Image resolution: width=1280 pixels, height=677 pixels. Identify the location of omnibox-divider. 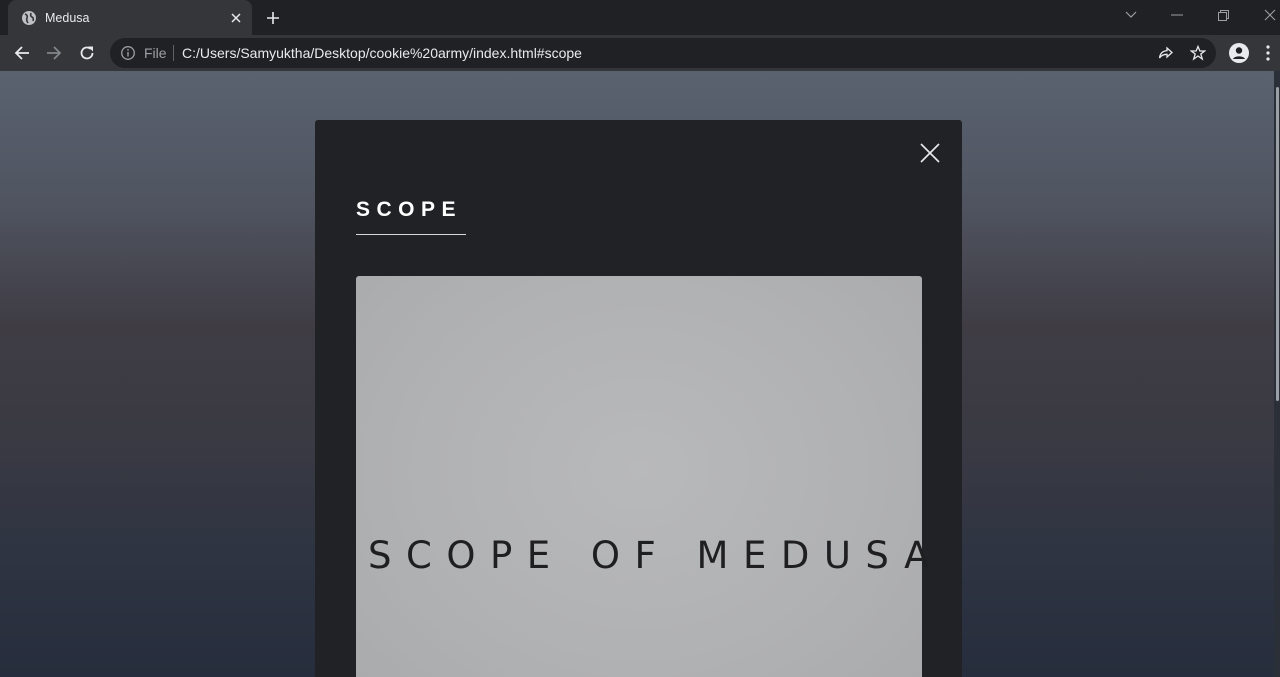
(173, 53).